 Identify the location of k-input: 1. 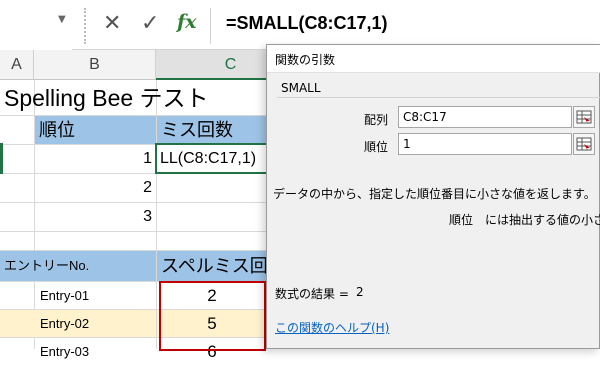
(485, 144).